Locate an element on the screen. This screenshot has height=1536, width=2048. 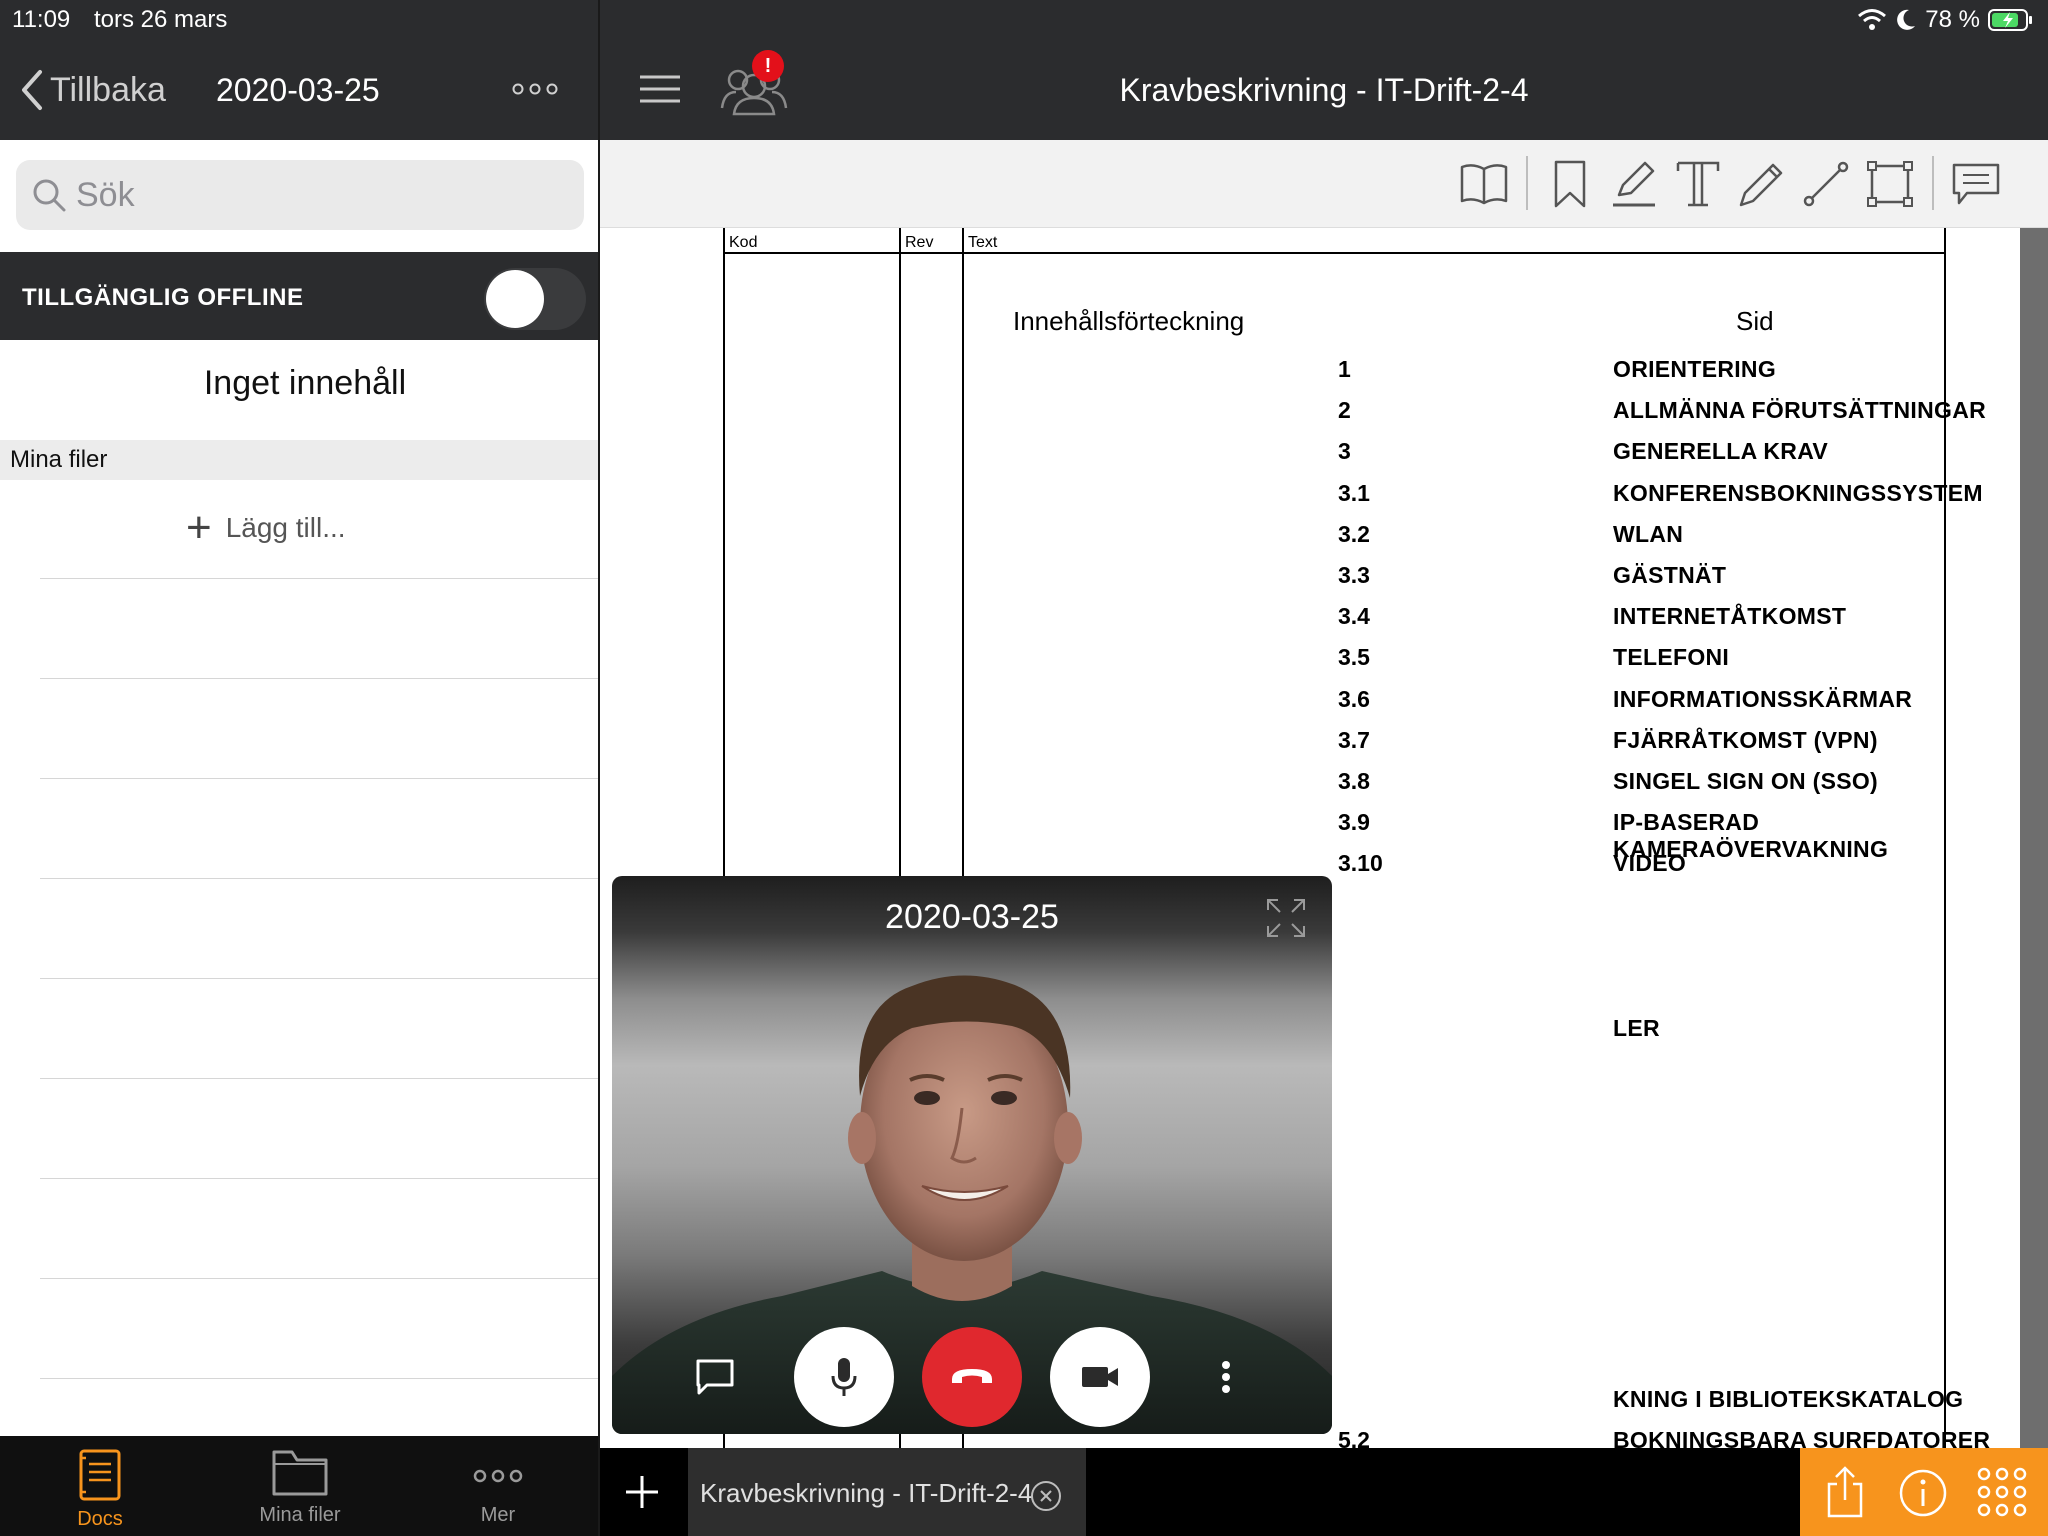
comment-button is located at coordinates (1976, 184).